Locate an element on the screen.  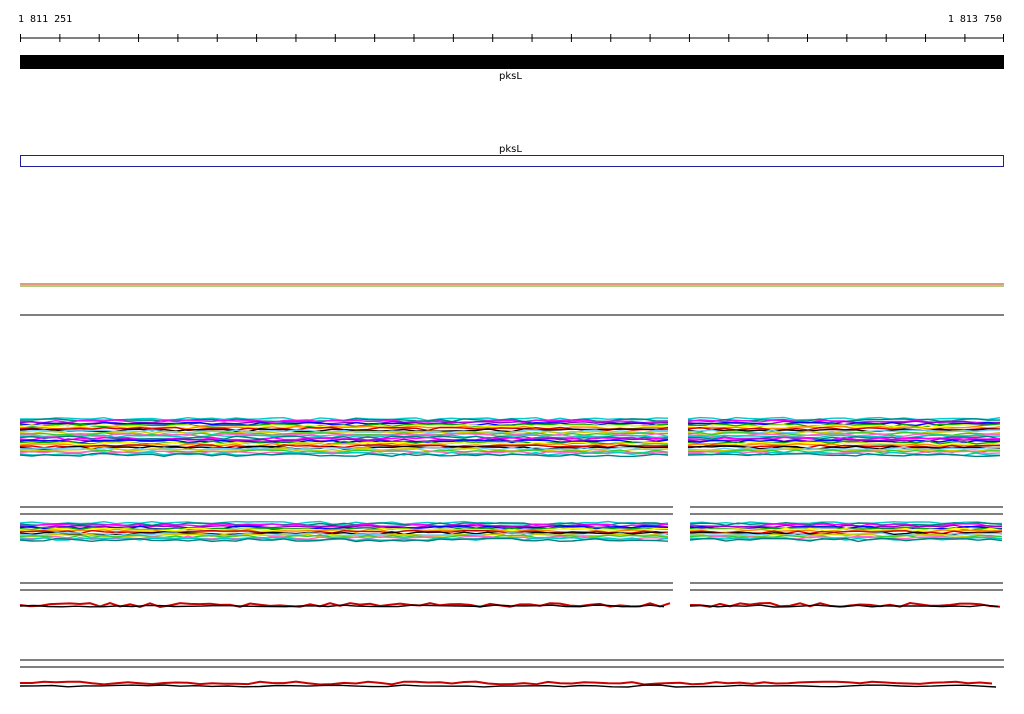
signal-track-red-c is located at coordinates (511, 634).